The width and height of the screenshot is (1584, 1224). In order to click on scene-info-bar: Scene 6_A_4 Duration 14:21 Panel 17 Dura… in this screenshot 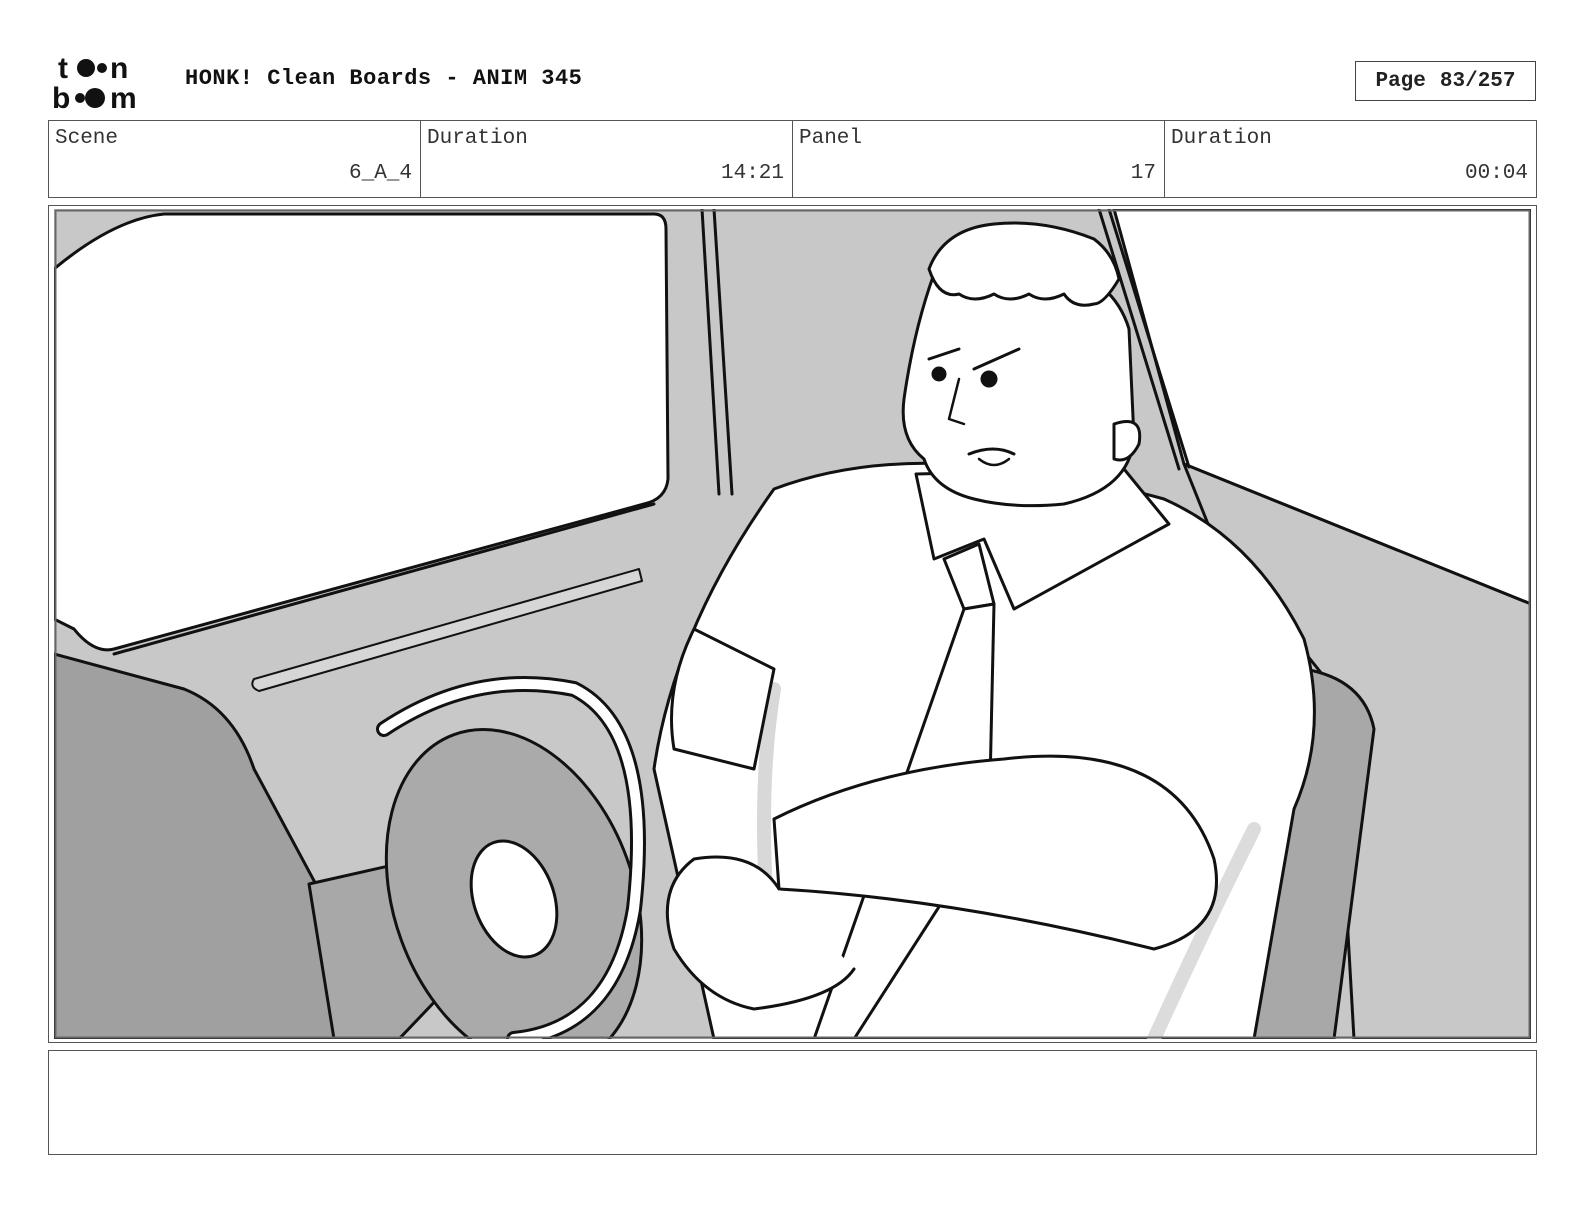, I will do `click(792, 159)`.